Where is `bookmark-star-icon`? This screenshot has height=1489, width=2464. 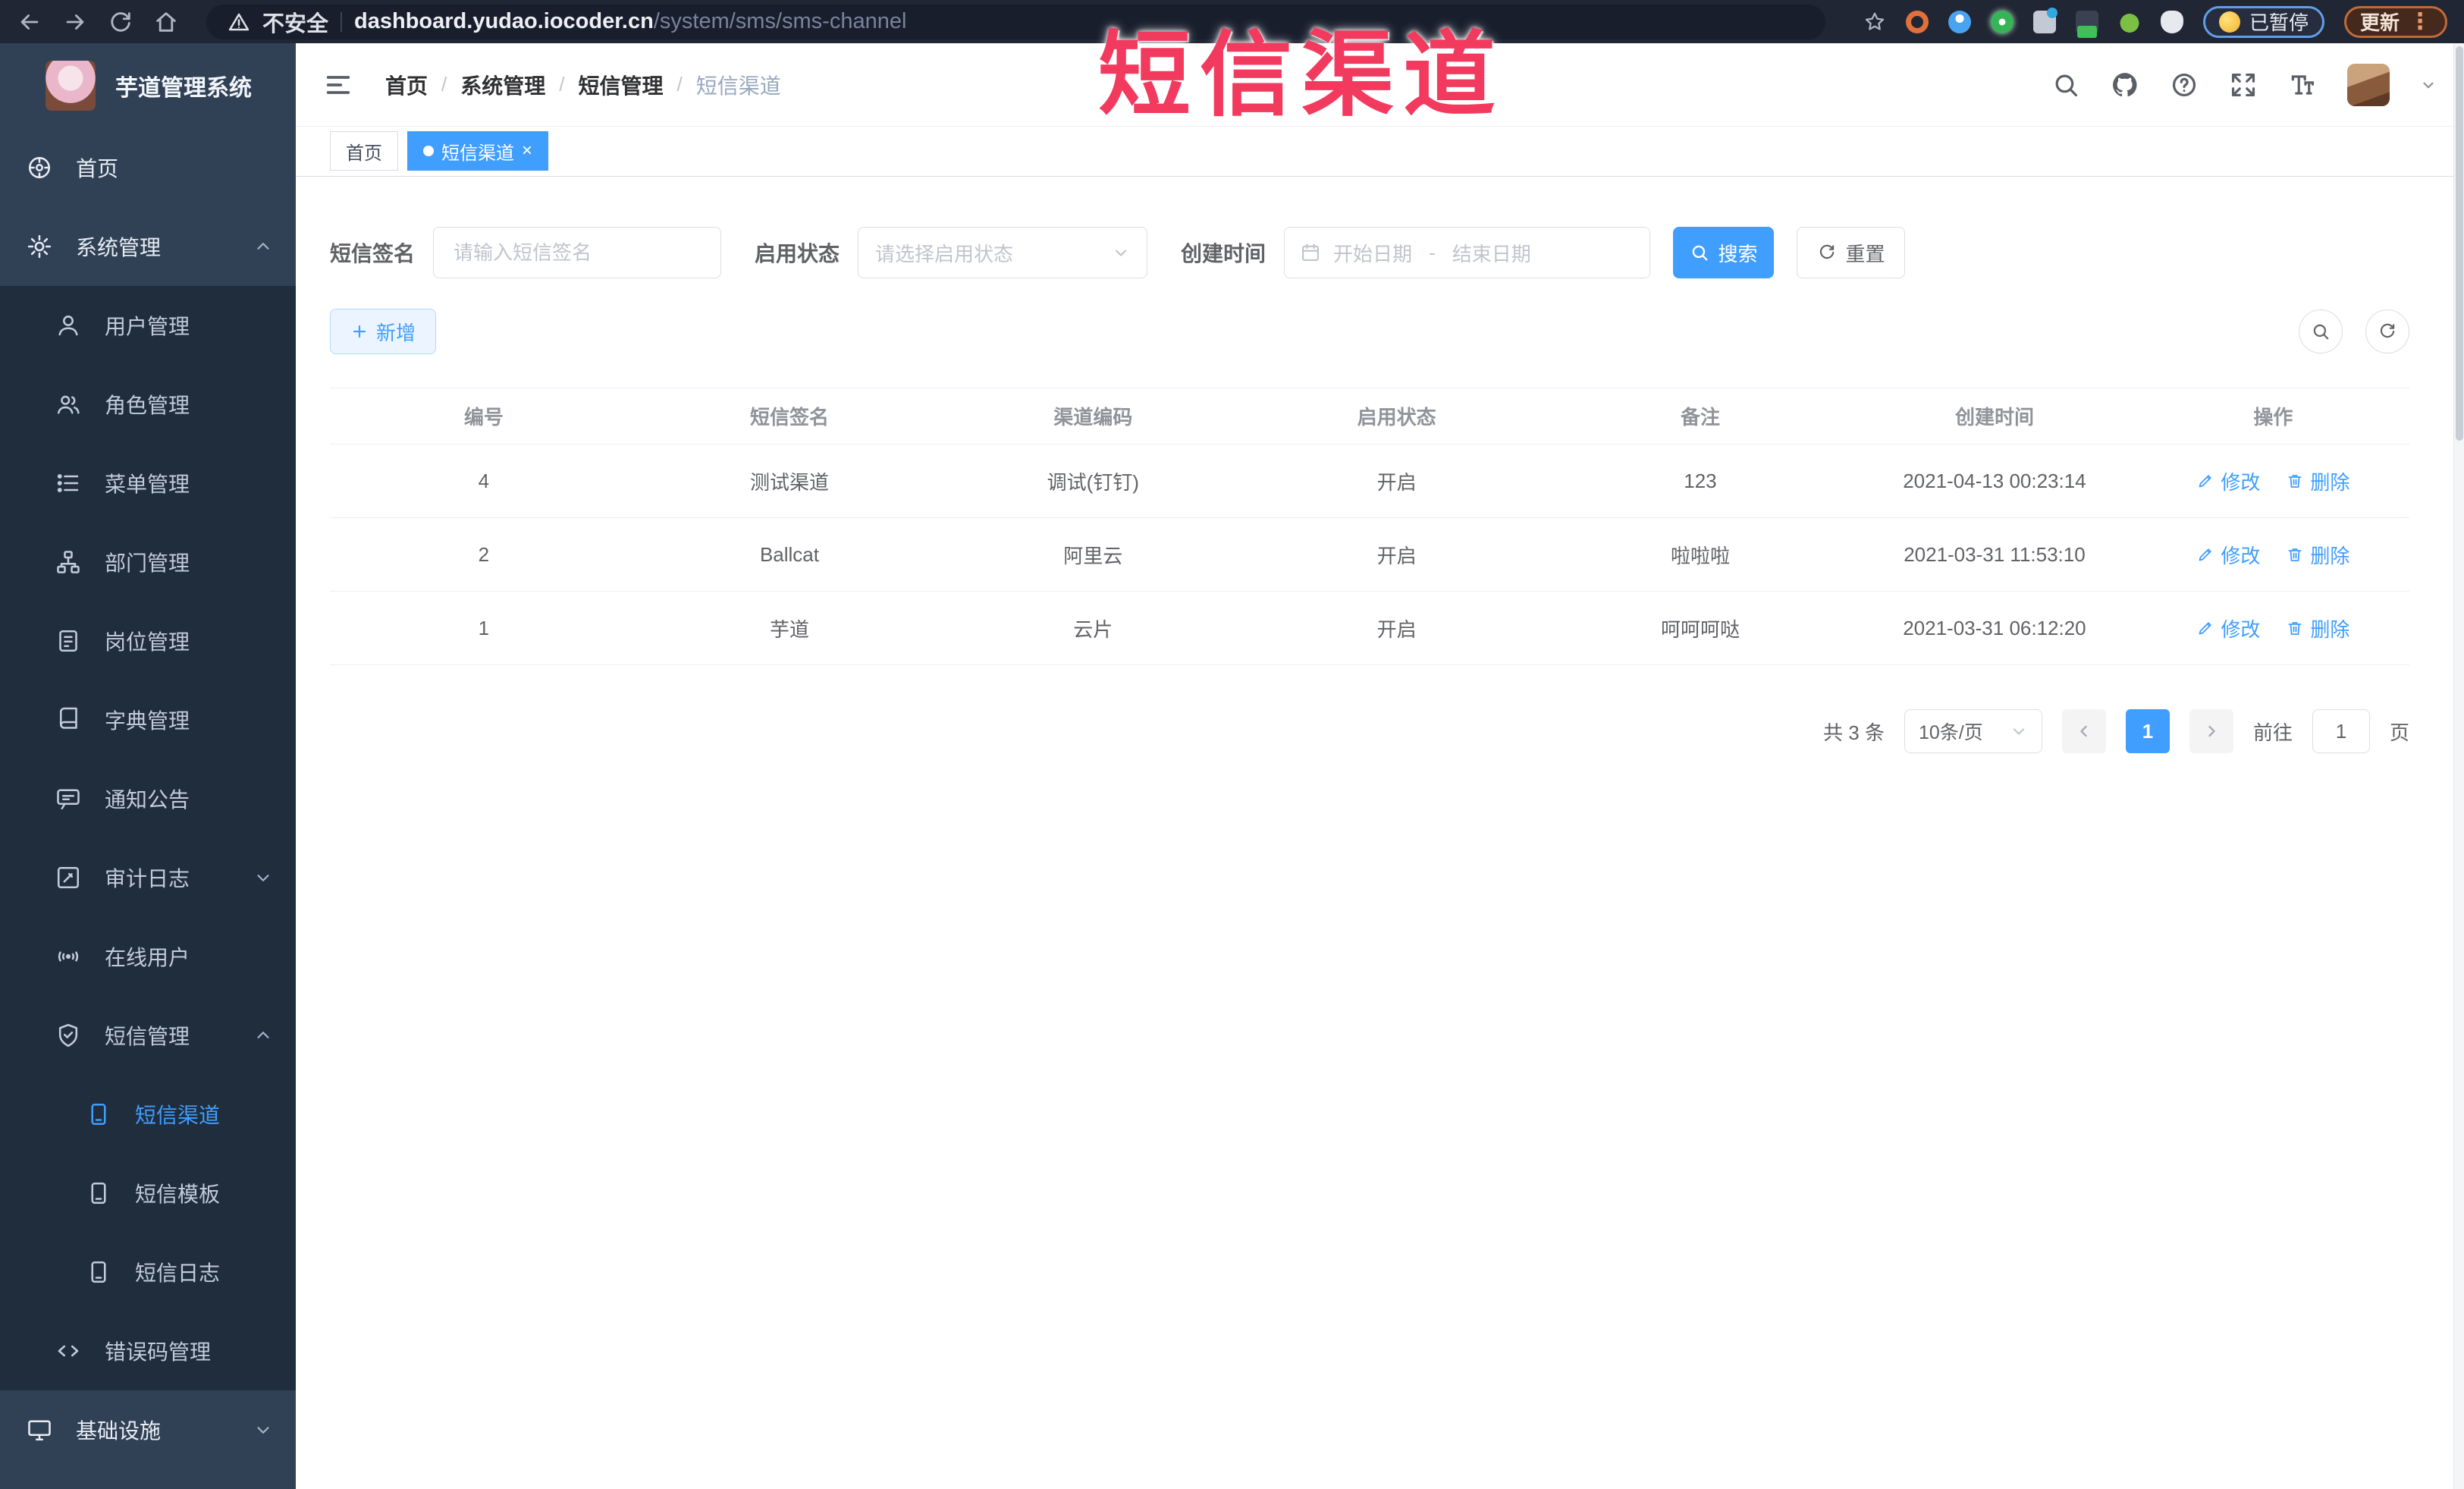
bookmark-star-icon is located at coordinates (1875, 22).